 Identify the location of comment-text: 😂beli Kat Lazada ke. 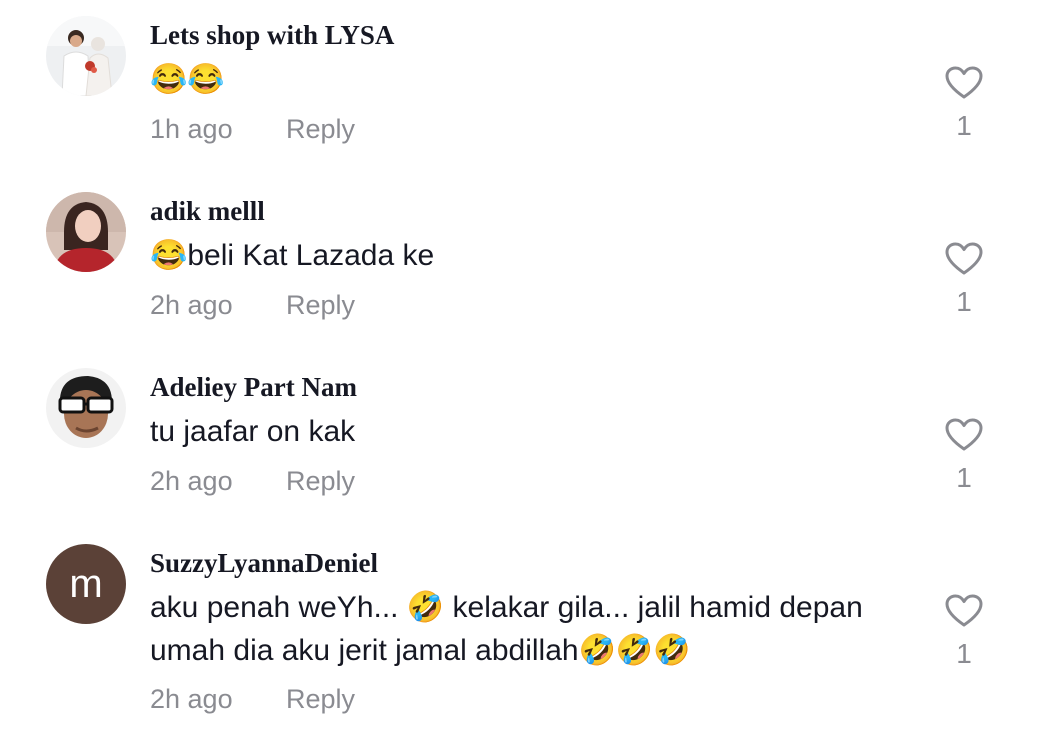
(292, 255).